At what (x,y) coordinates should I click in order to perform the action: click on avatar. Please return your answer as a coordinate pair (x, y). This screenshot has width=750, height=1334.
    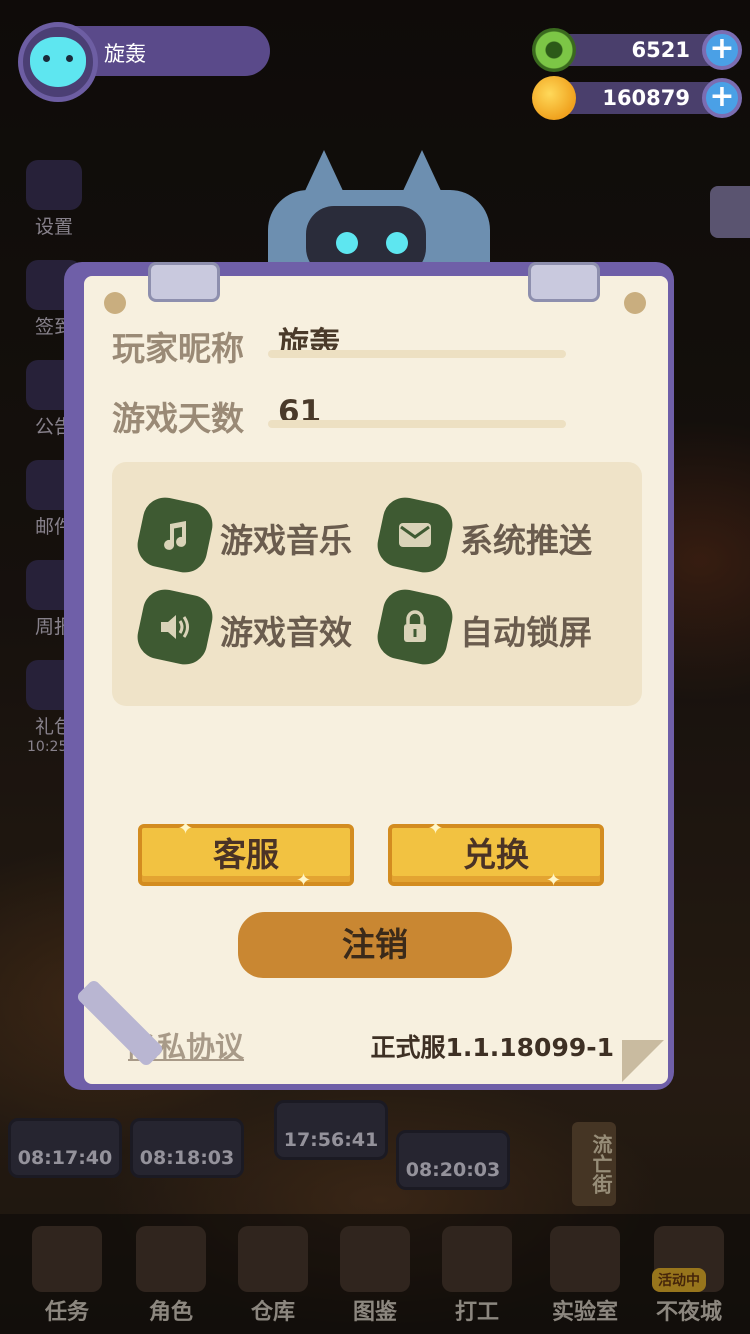
    Looking at the image, I should click on (58, 62).